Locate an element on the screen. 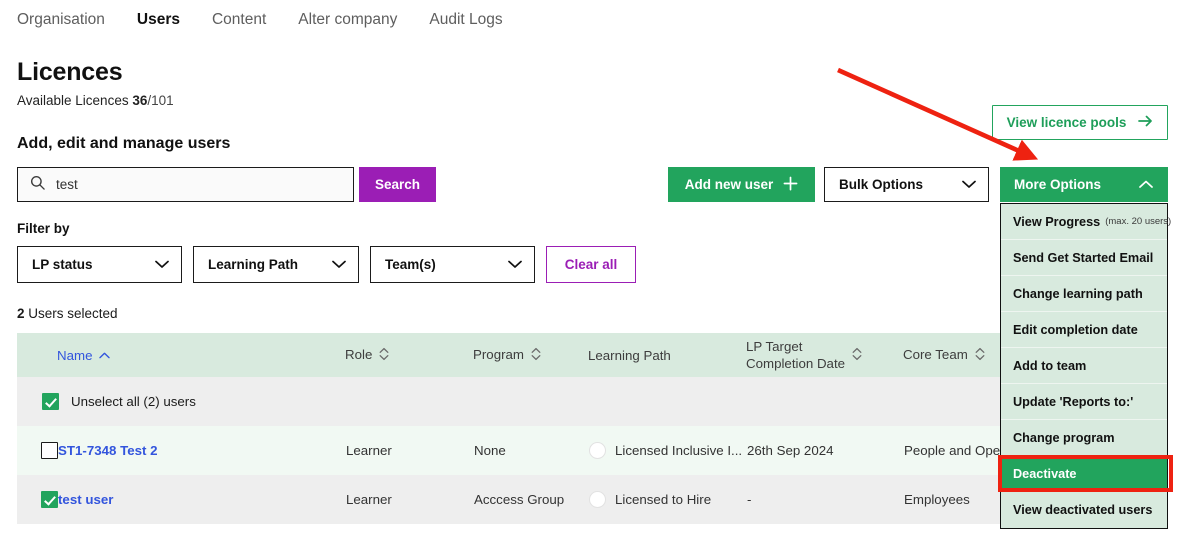  row-learning-path-cell: Licensed to Hire is located at coordinates (667, 499).